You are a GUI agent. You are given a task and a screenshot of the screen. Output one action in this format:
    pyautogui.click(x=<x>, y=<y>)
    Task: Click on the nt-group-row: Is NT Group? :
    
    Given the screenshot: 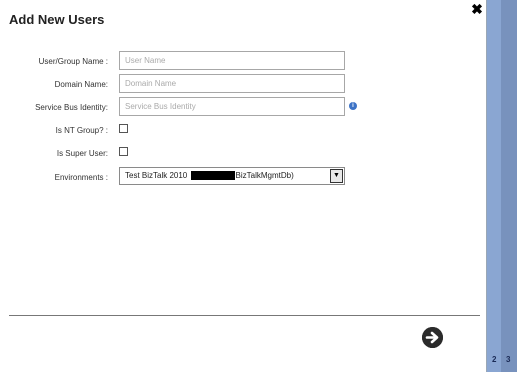 What is the action you would take?
    pyautogui.click(x=243, y=131)
    